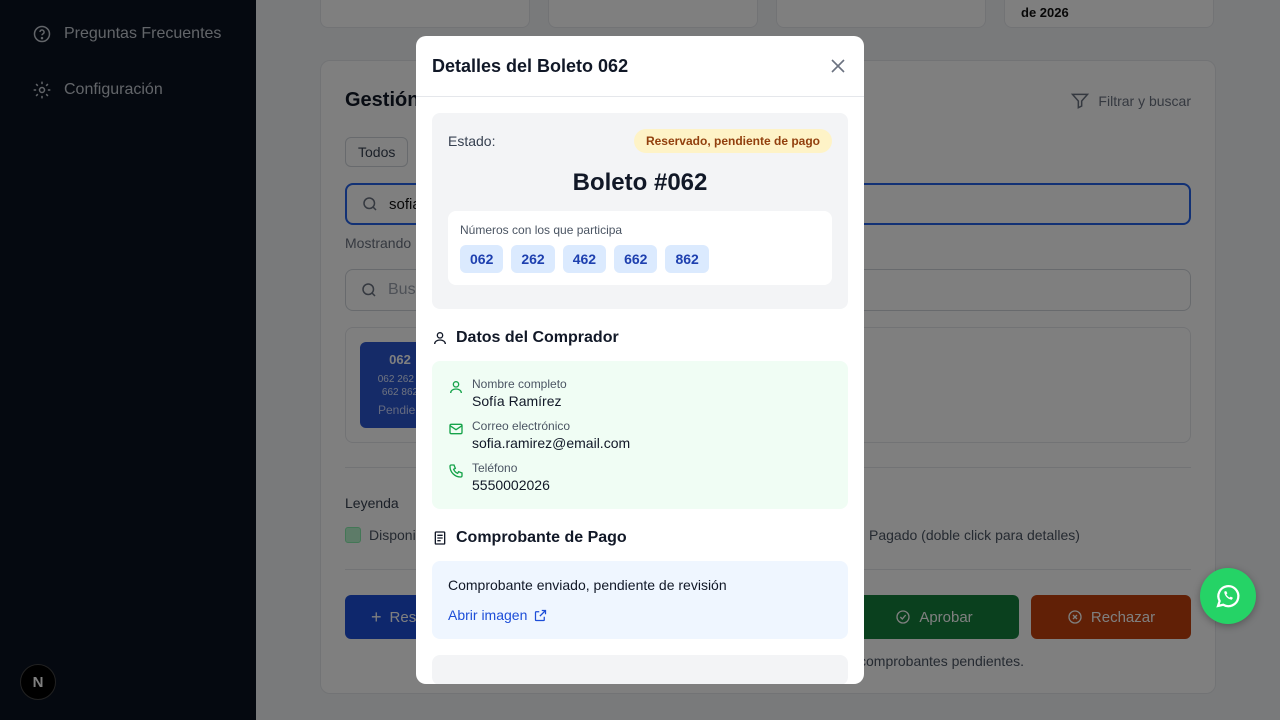  I want to click on field-label: Correo electrónico, so click(521, 426).